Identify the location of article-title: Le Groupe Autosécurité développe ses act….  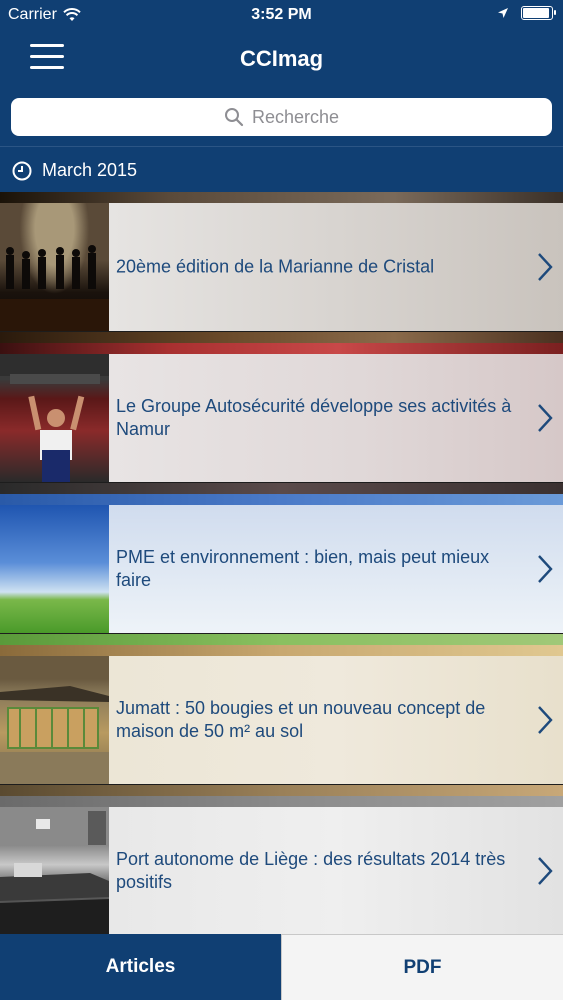
(314, 417).